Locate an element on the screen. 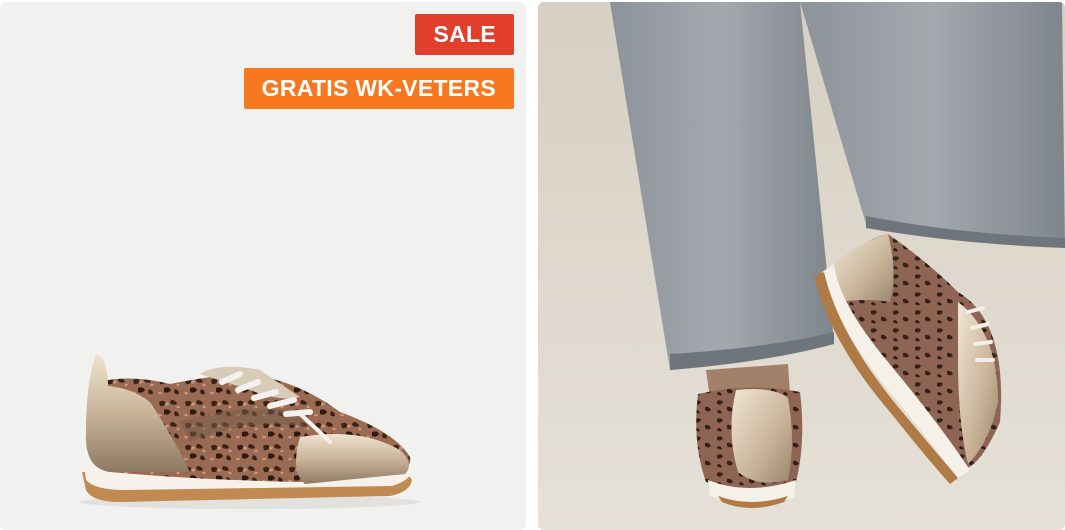  sale-badge: SALE is located at coordinates (464, 34).